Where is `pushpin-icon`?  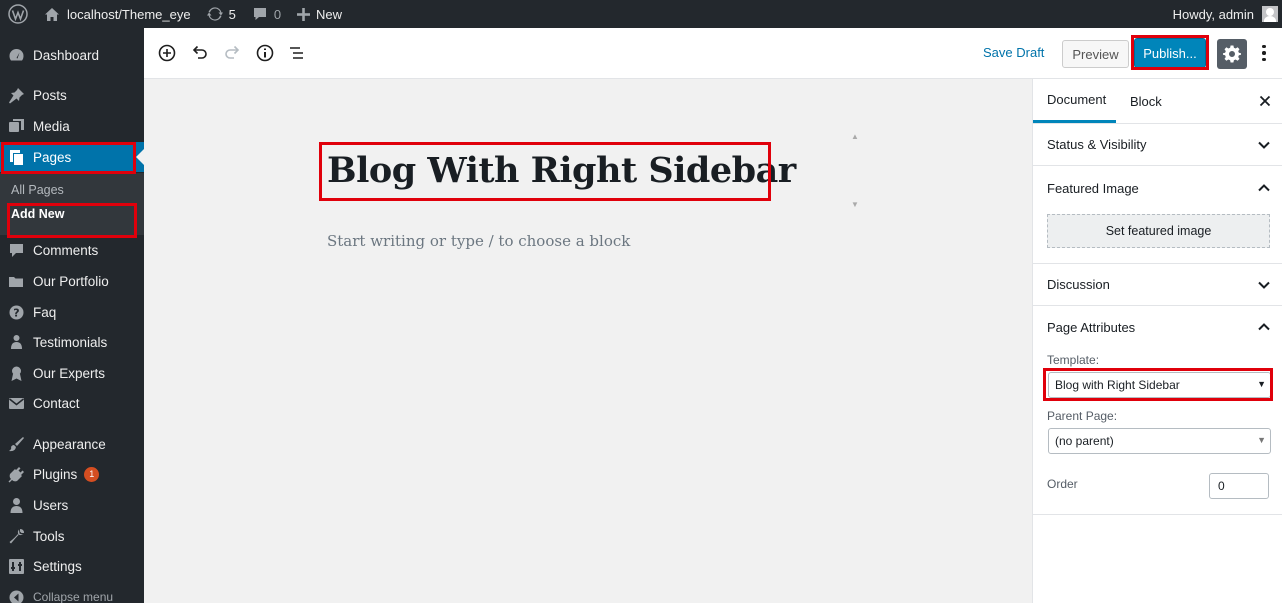
pushpin-icon is located at coordinates (16, 95).